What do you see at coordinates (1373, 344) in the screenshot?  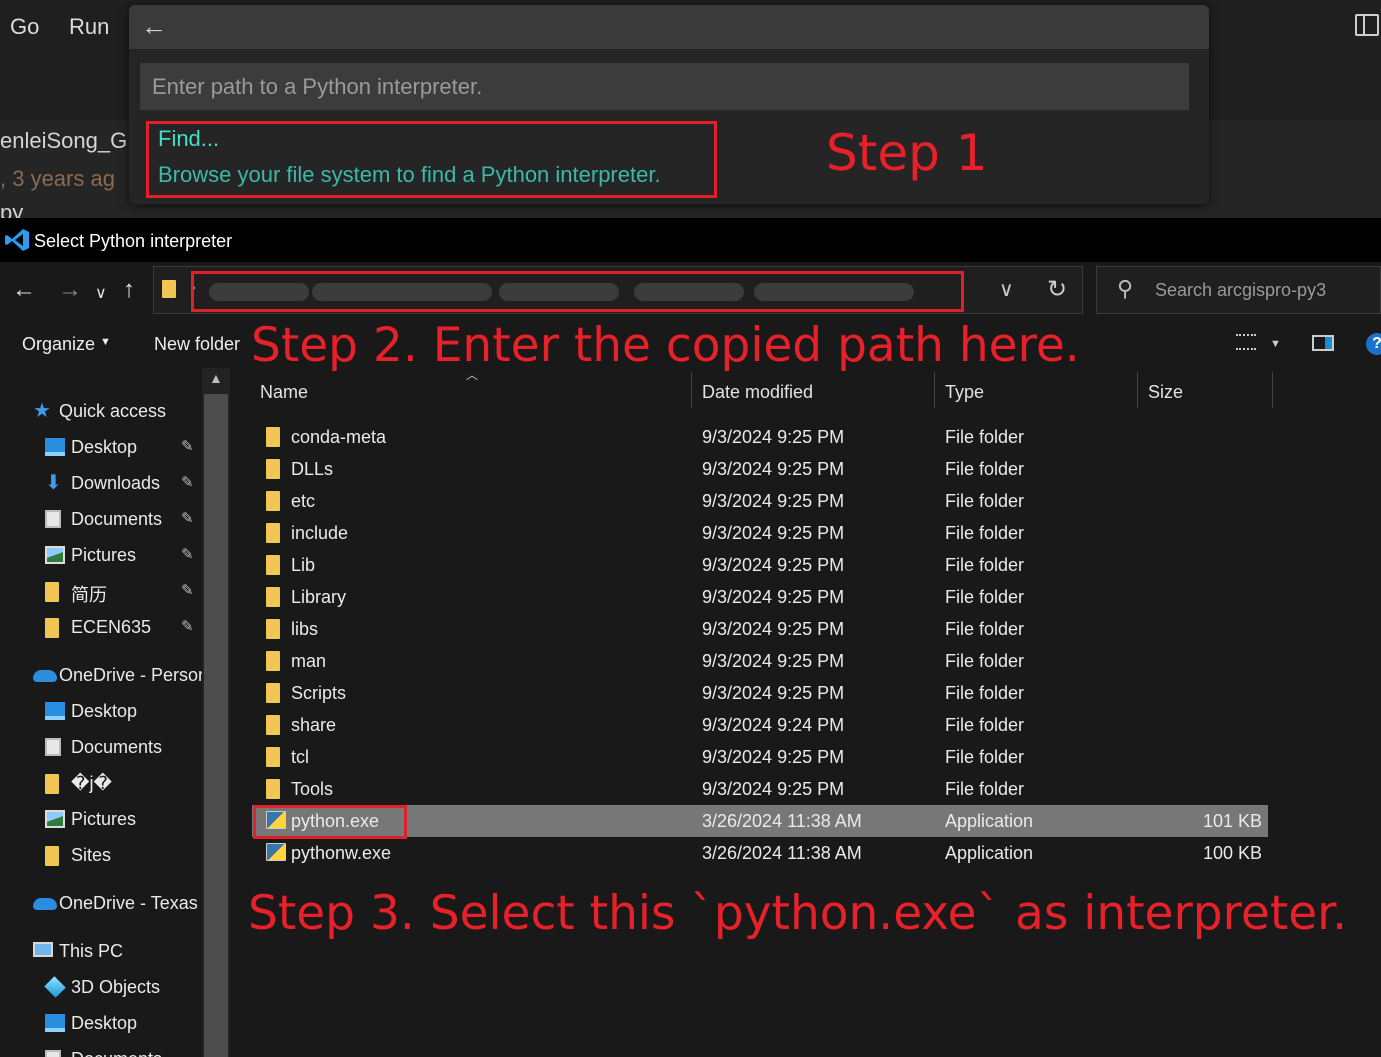 I see `help-icon: ?` at bounding box center [1373, 344].